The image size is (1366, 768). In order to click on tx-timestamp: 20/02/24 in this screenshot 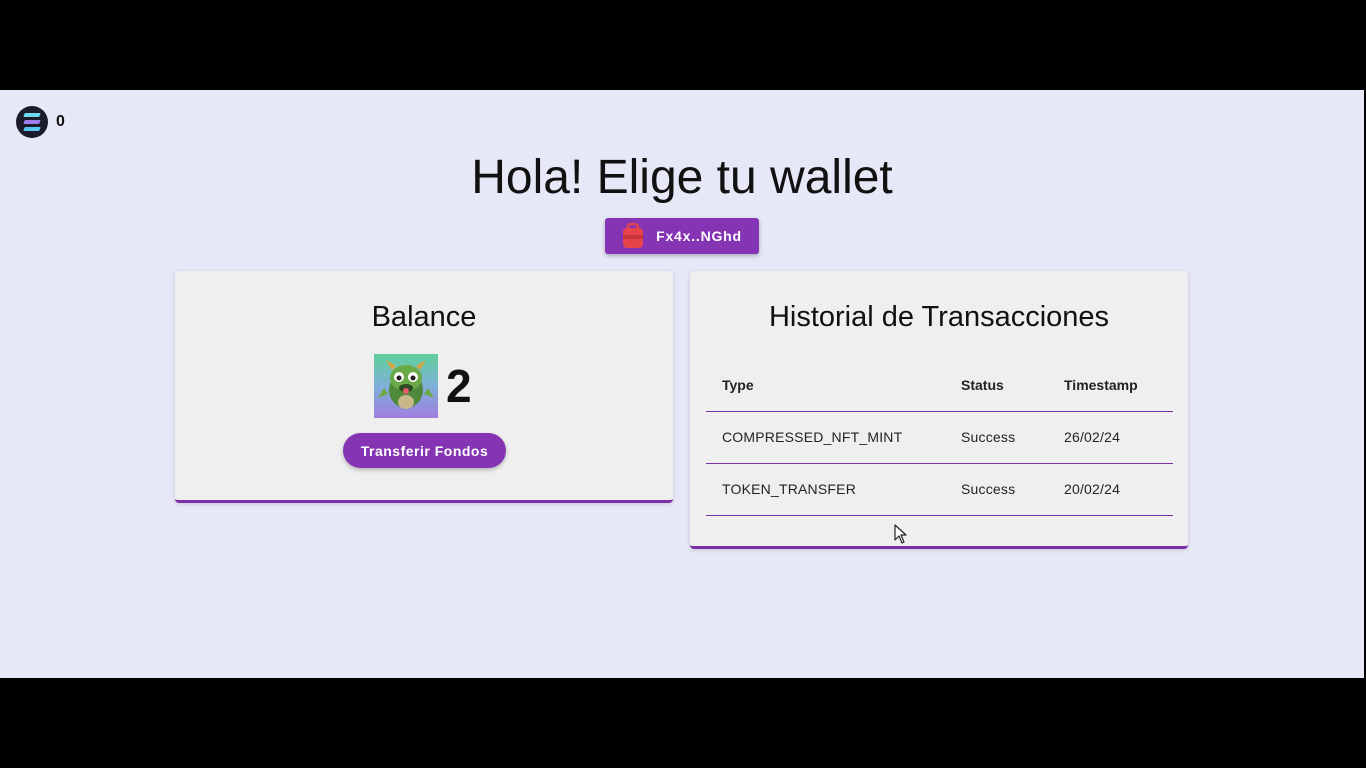, I will do `click(1110, 489)`.